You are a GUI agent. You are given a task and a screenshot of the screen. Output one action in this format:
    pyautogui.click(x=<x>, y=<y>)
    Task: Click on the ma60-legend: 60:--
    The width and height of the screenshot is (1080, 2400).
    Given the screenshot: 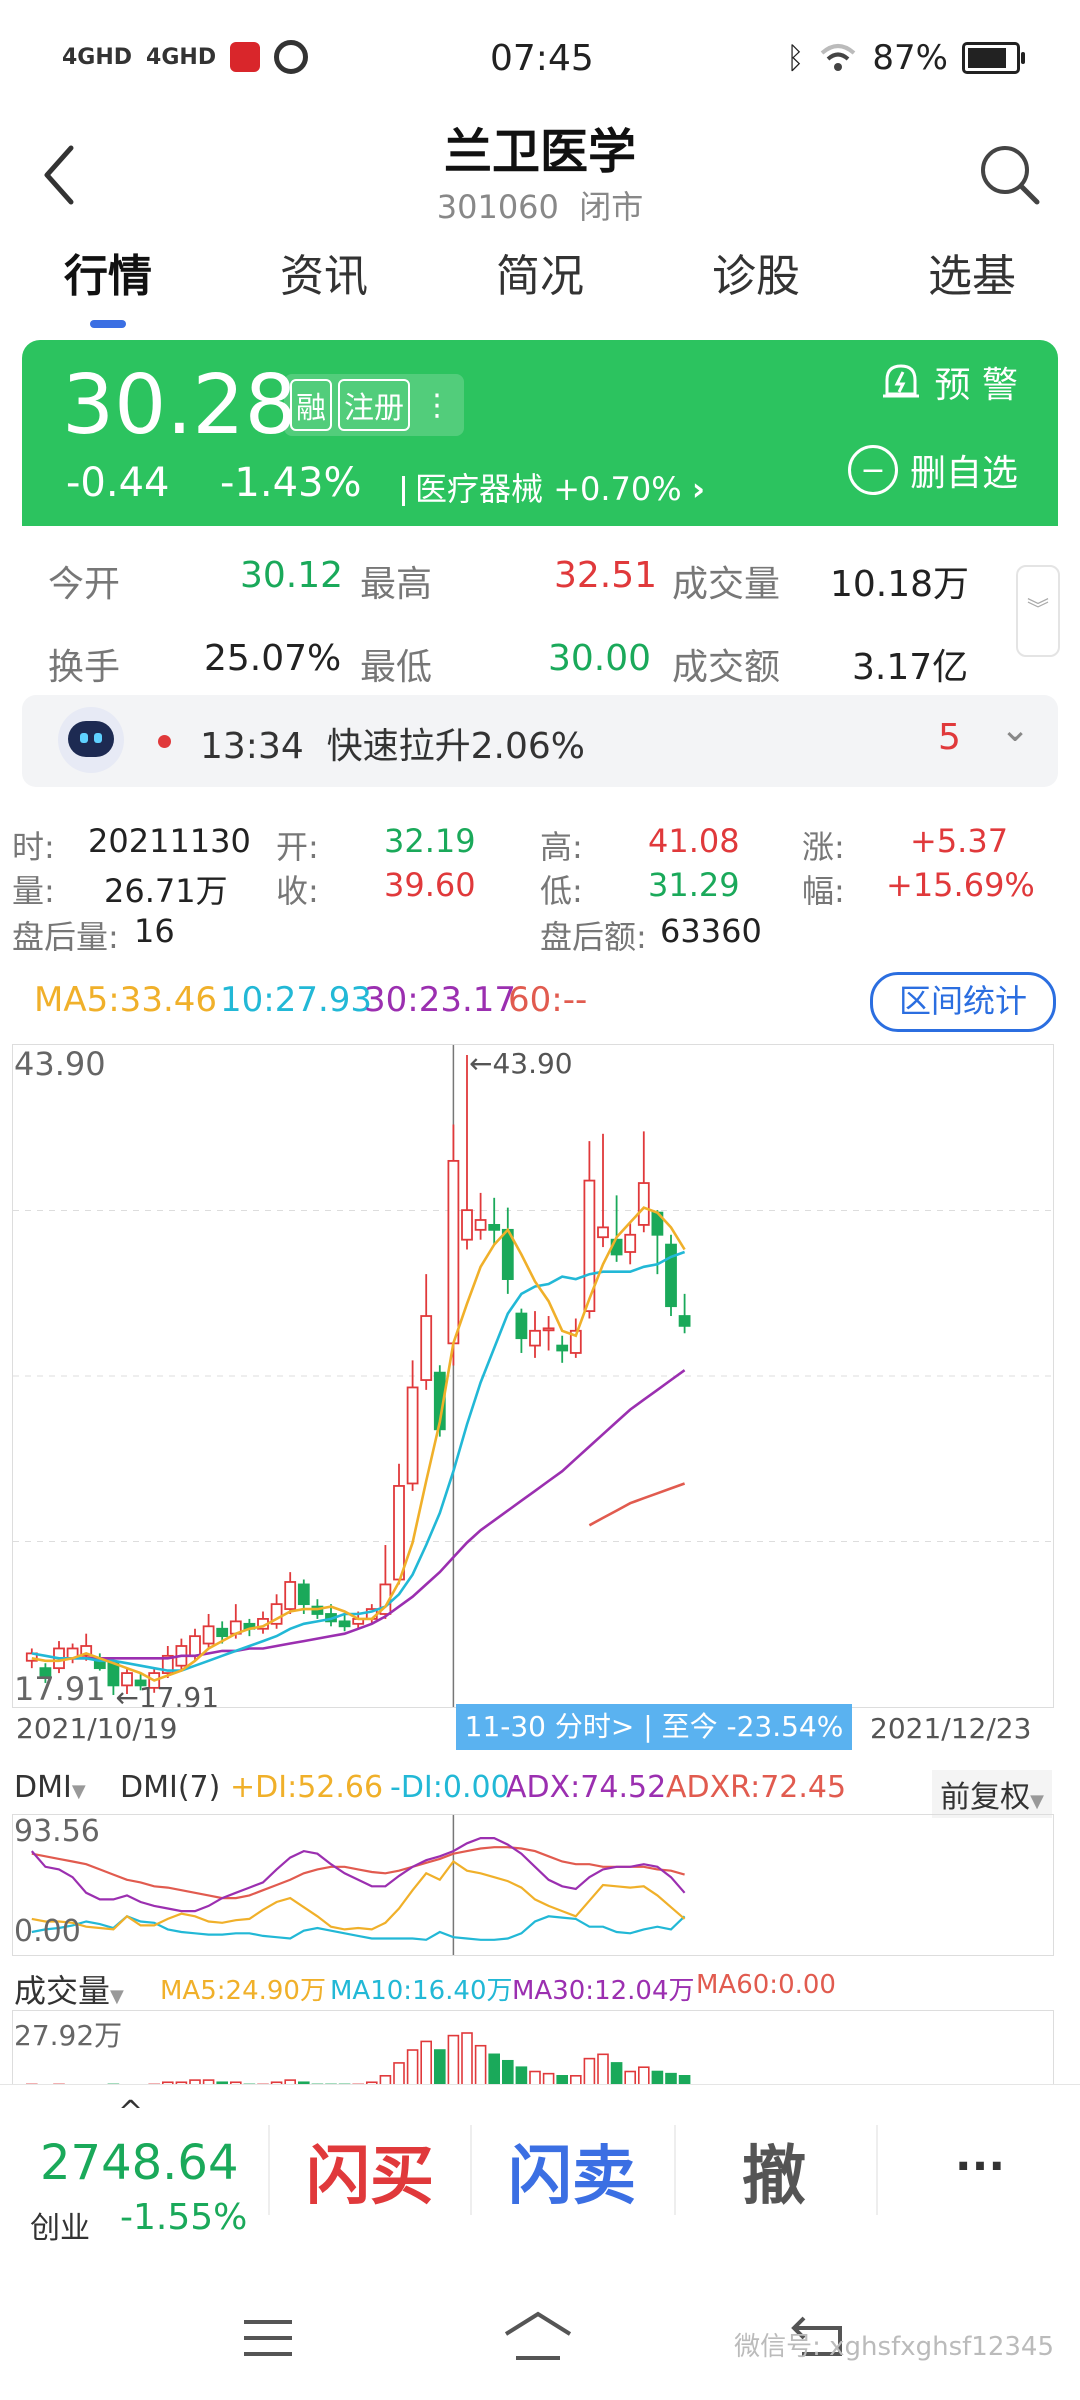 What is the action you would take?
    pyautogui.click(x=548, y=1000)
    